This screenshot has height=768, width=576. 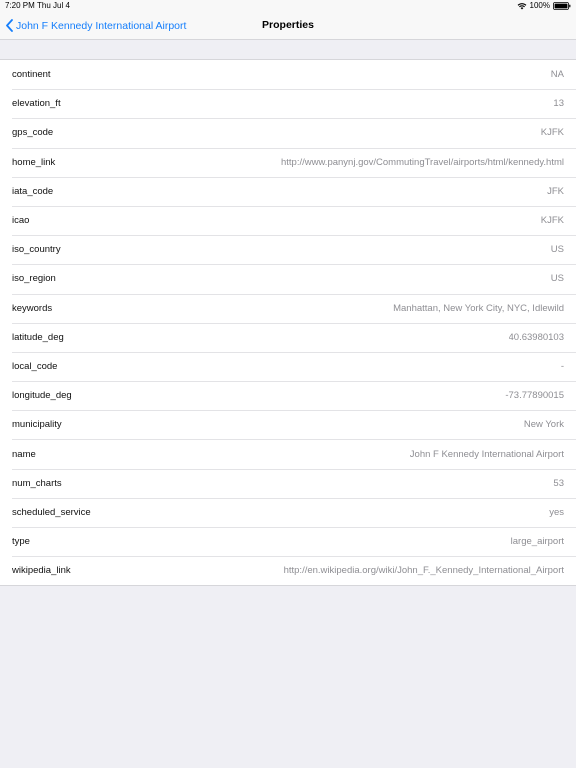 What do you see at coordinates (33, 191) in the screenshot?
I see `property-key: iata_code` at bounding box center [33, 191].